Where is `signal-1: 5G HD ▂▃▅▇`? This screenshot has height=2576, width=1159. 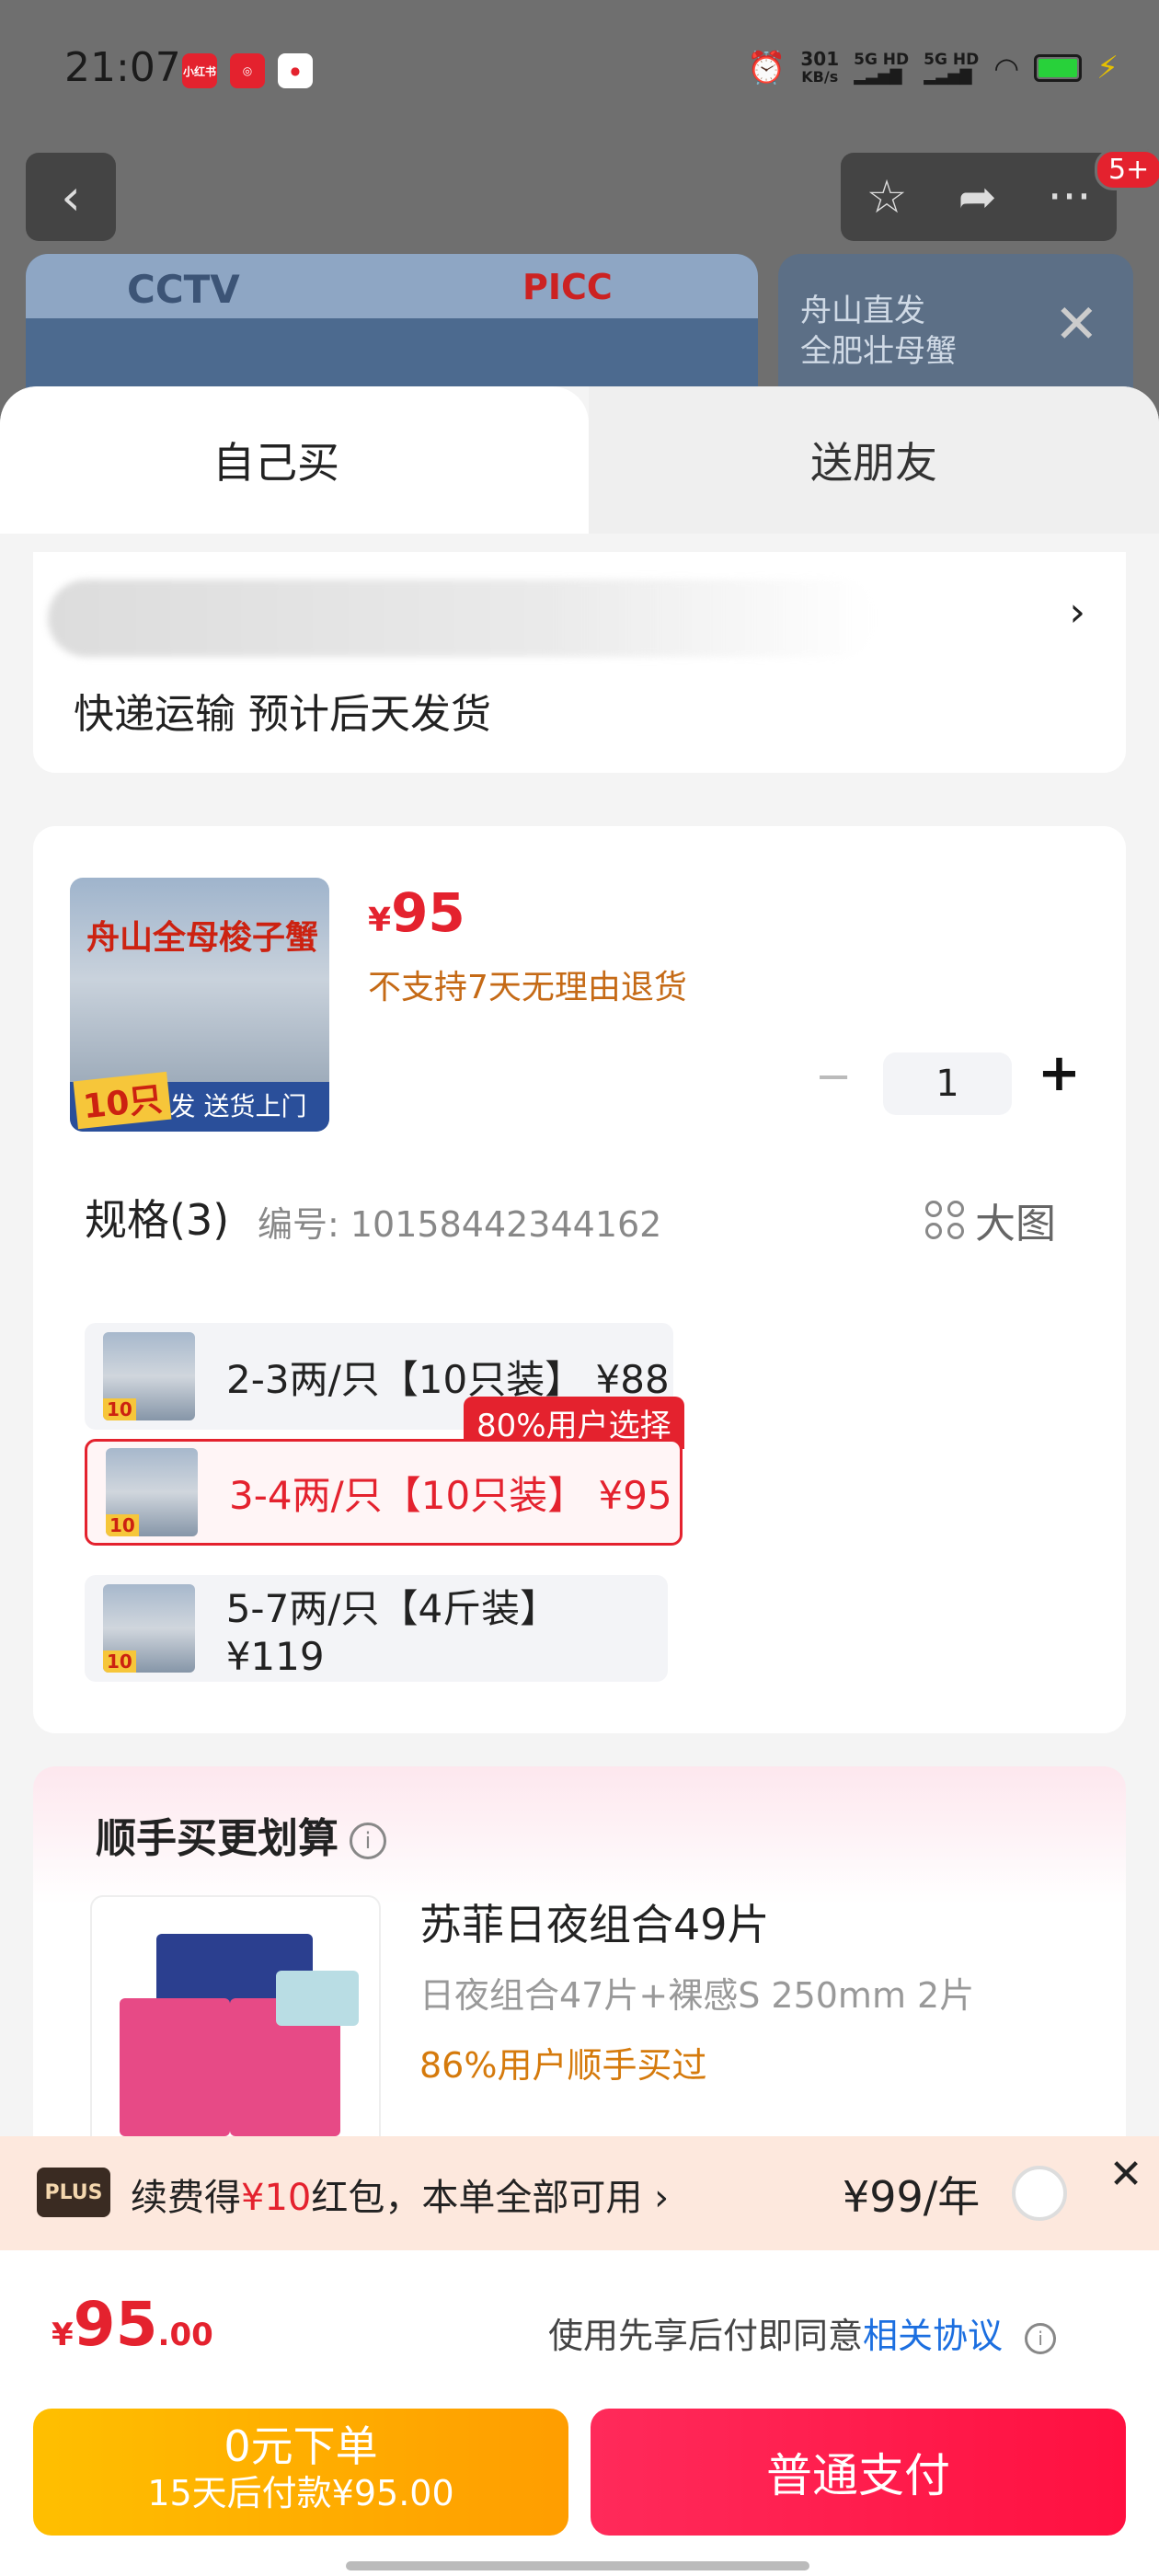
signal-1: 5G HD ▂▃▅▇ is located at coordinates (882, 68).